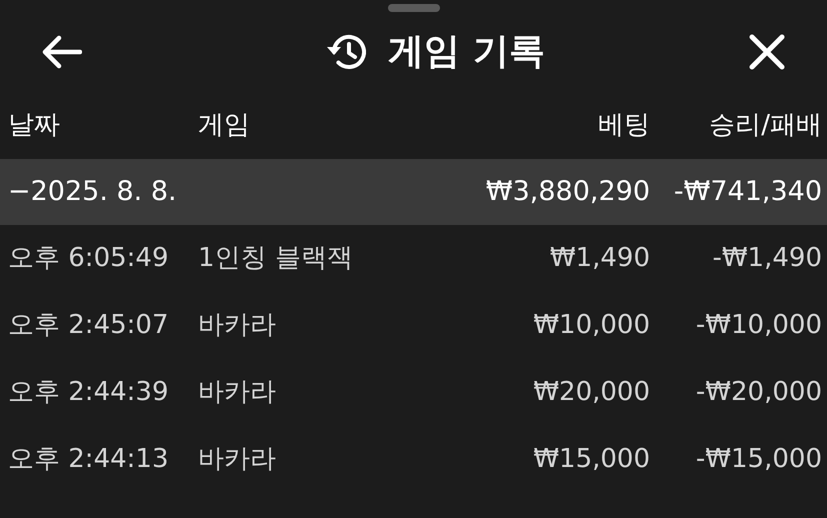  What do you see at coordinates (62, 52) in the screenshot?
I see `back-arrow-icon` at bounding box center [62, 52].